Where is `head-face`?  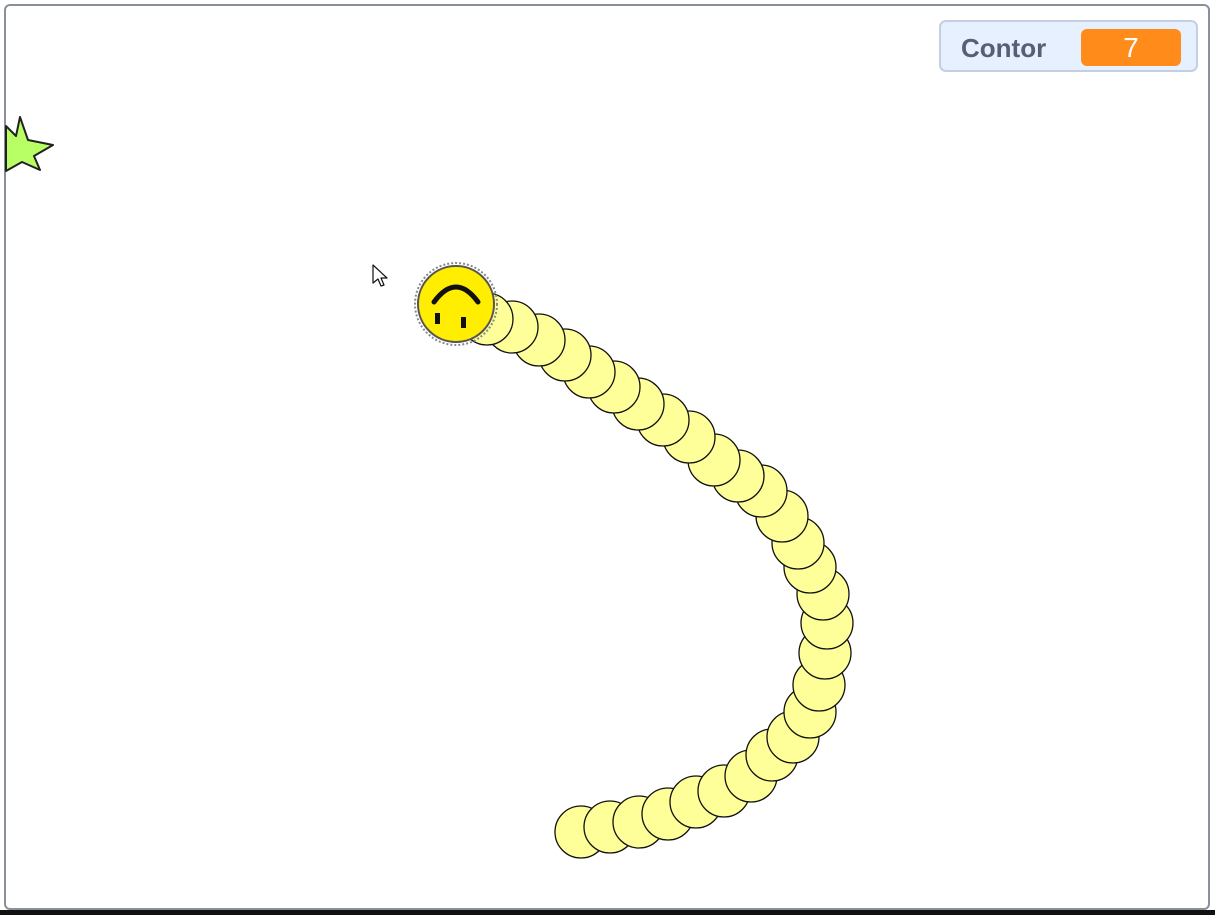 head-face is located at coordinates (456, 304).